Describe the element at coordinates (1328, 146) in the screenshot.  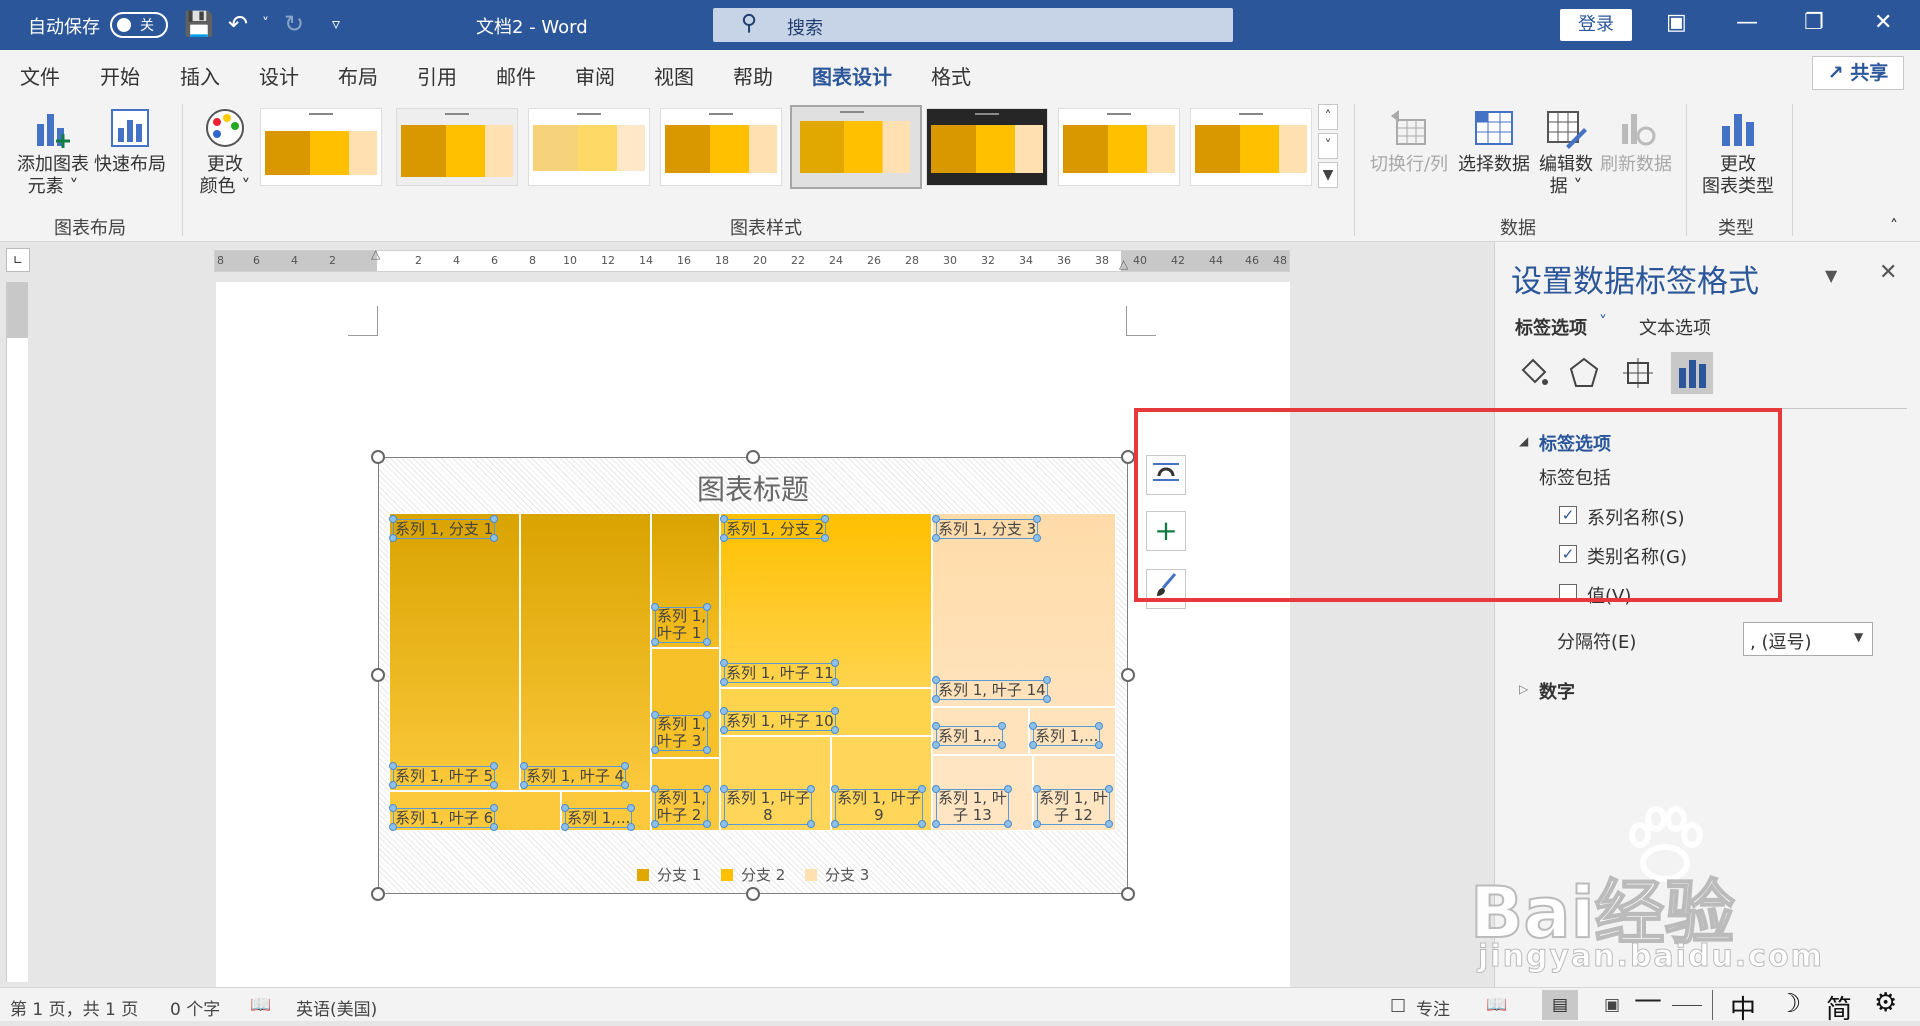
I see `gallery-down-icon: ˅` at that location.